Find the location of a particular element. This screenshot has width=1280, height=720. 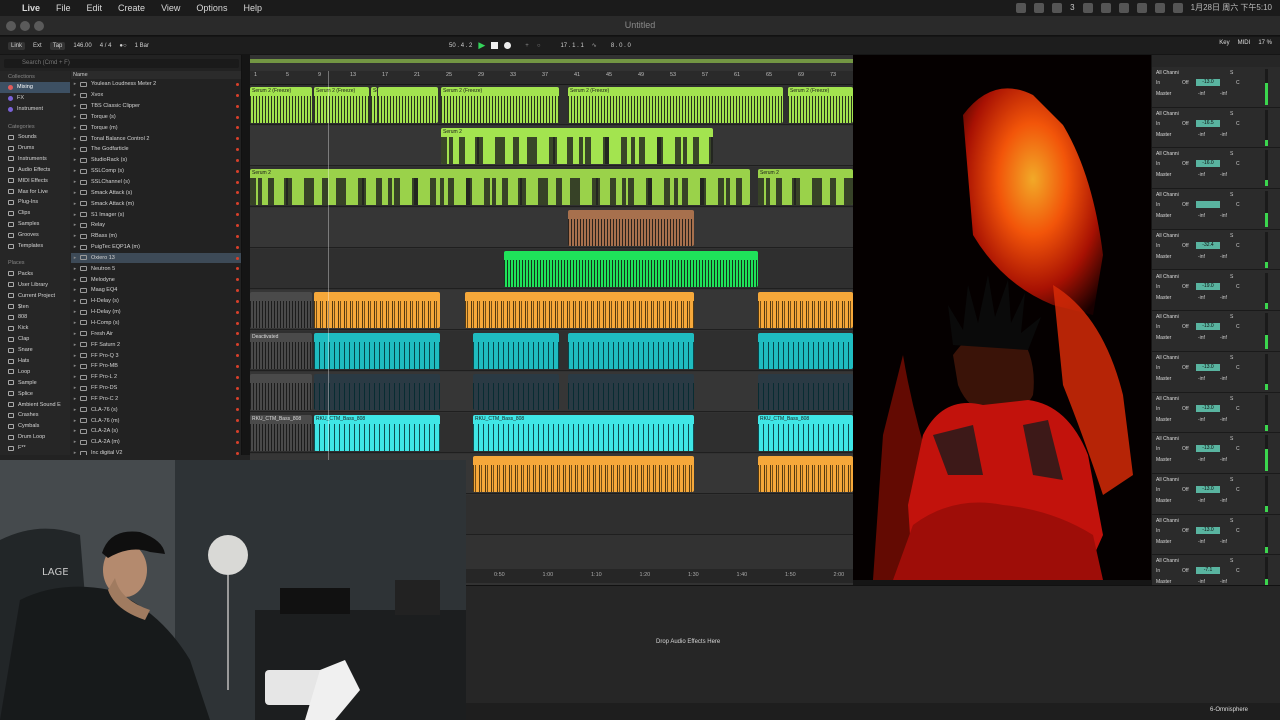

browser-list-item: ▸ FF Saturn 2 is located at coordinates (156, 344).